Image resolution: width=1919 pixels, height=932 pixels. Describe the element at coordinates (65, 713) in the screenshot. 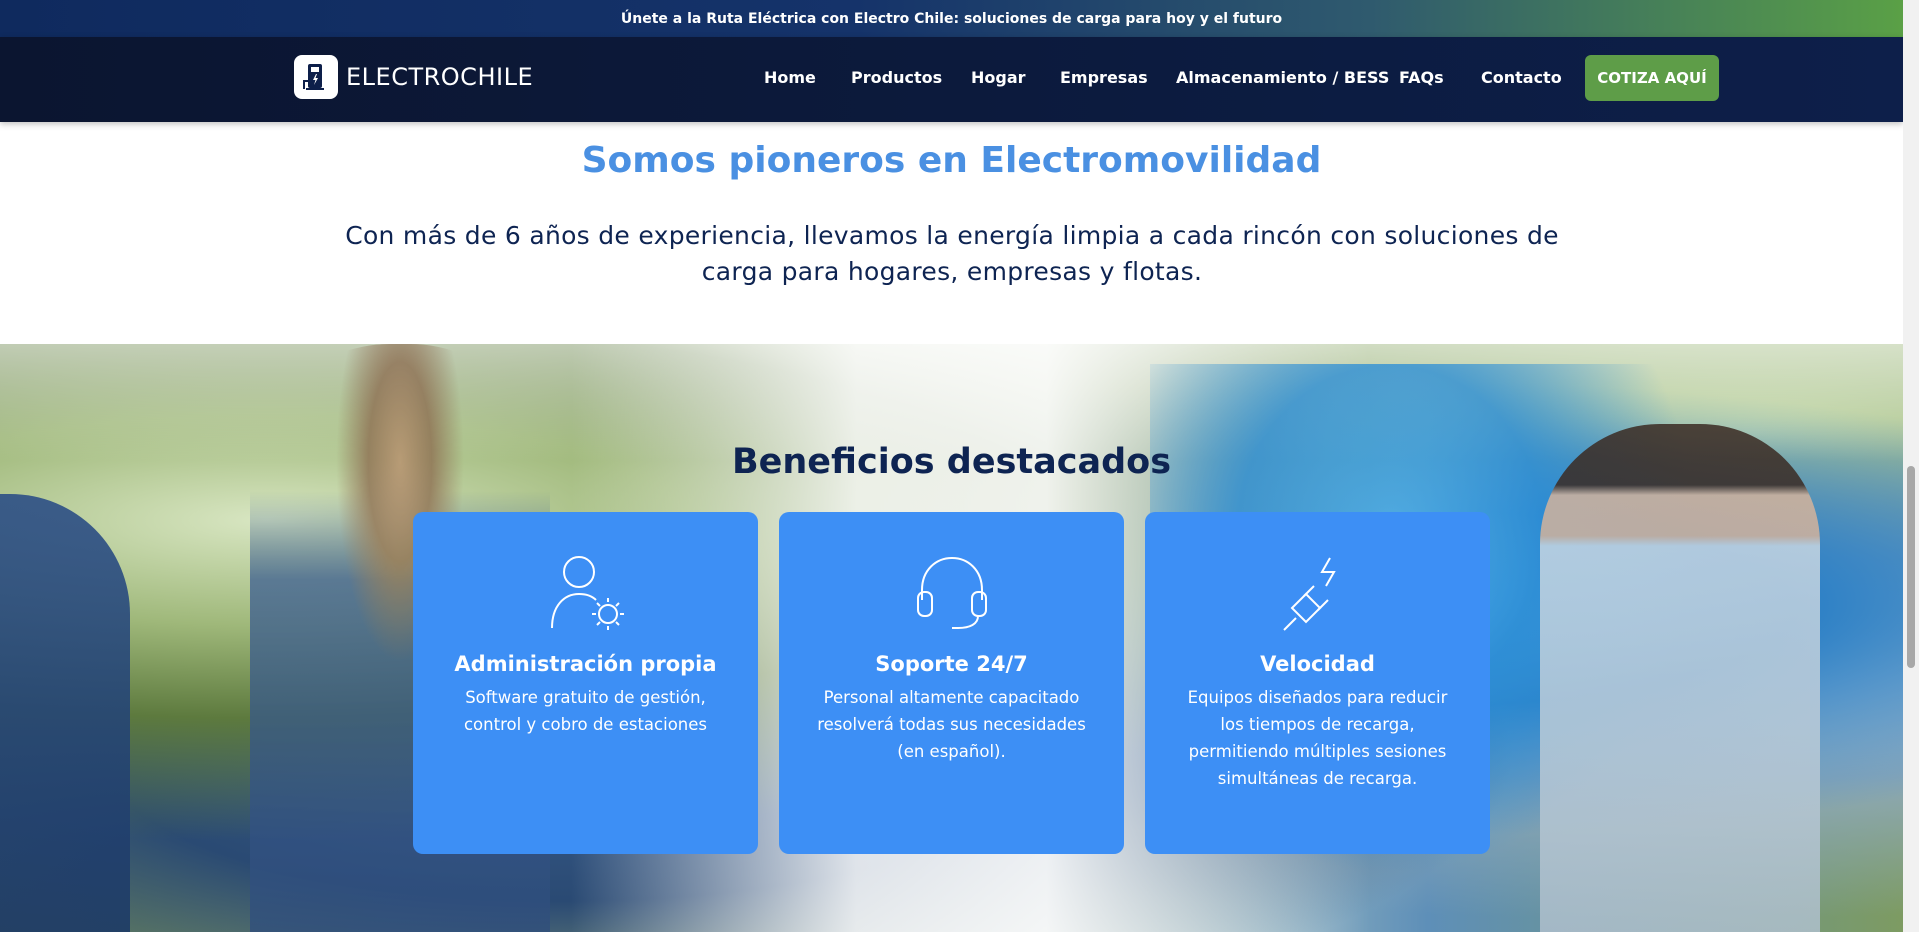

I see `hero-car-left-image` at that location.